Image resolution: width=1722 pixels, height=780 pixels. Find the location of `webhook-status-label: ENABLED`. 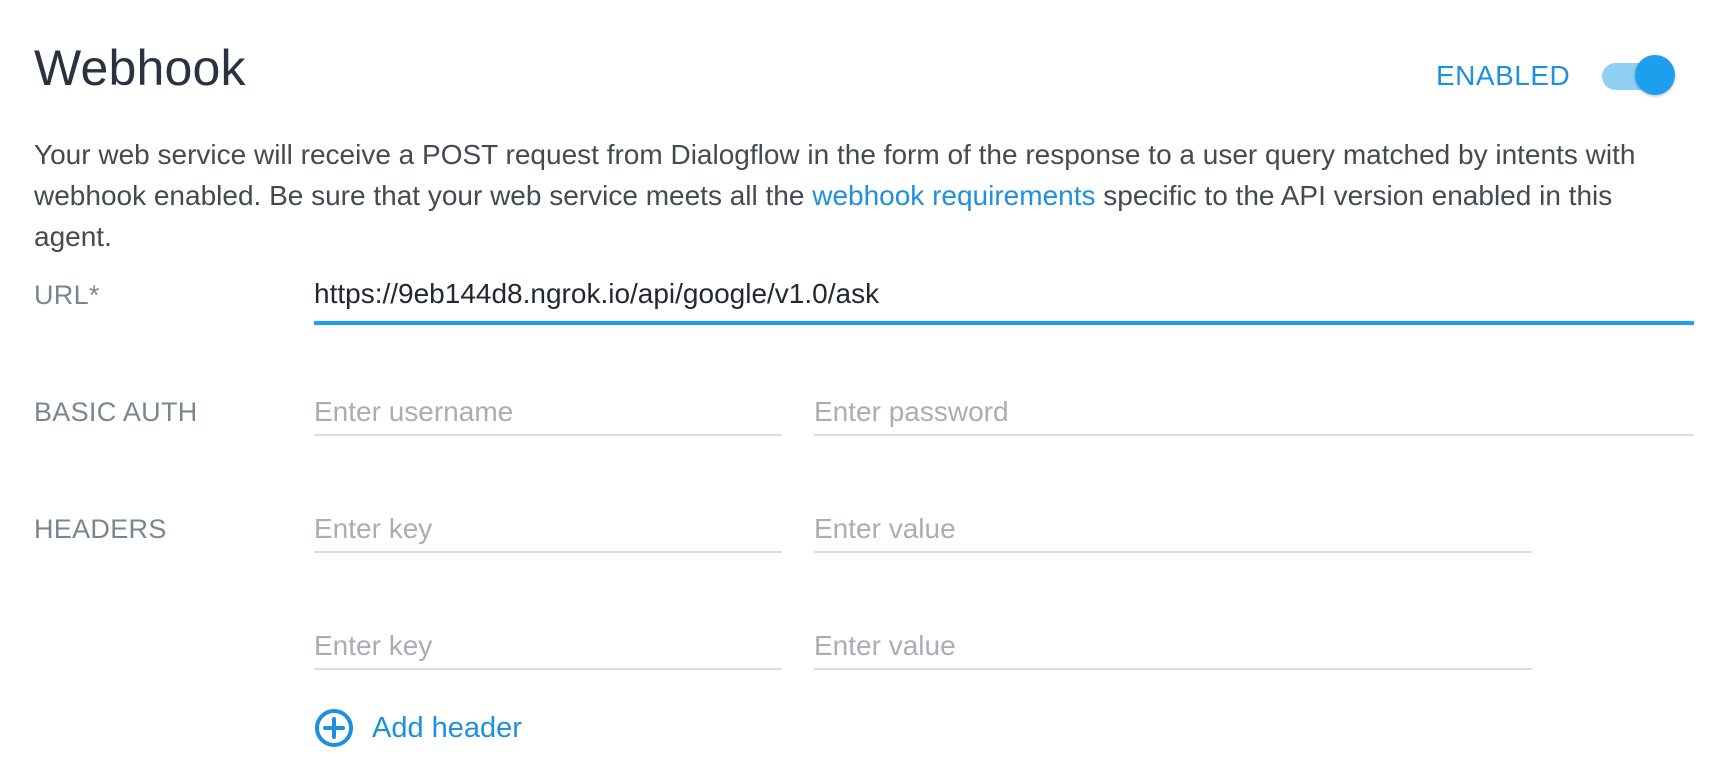

webhook-status-label: ENABLED is located at coordinates (1503, 75).